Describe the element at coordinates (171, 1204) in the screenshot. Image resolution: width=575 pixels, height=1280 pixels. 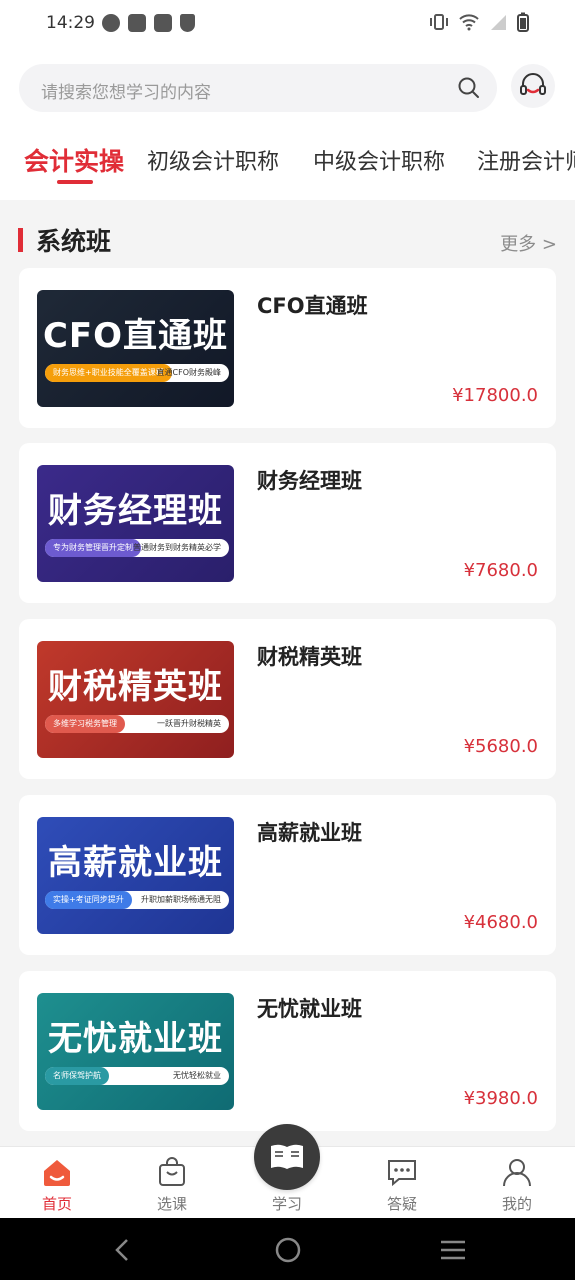
I see `nav-courses-label: 选课` at that location.